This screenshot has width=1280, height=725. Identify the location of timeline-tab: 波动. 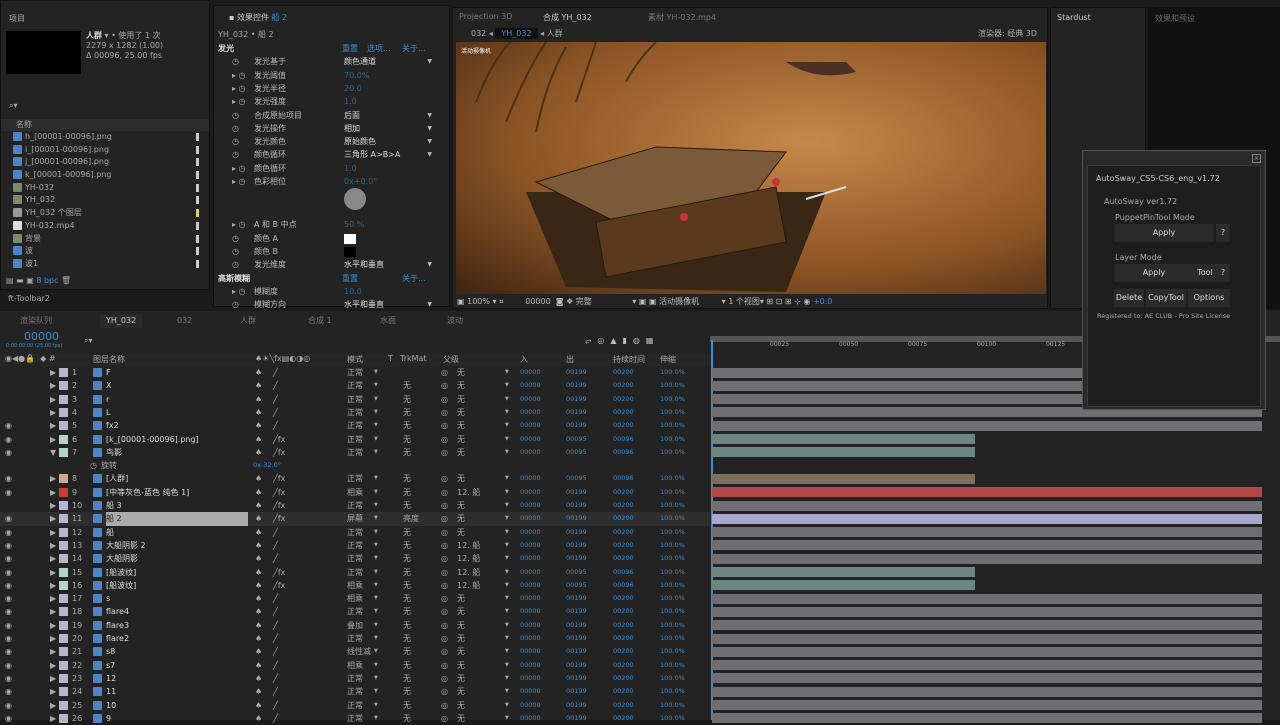
(455, 321).